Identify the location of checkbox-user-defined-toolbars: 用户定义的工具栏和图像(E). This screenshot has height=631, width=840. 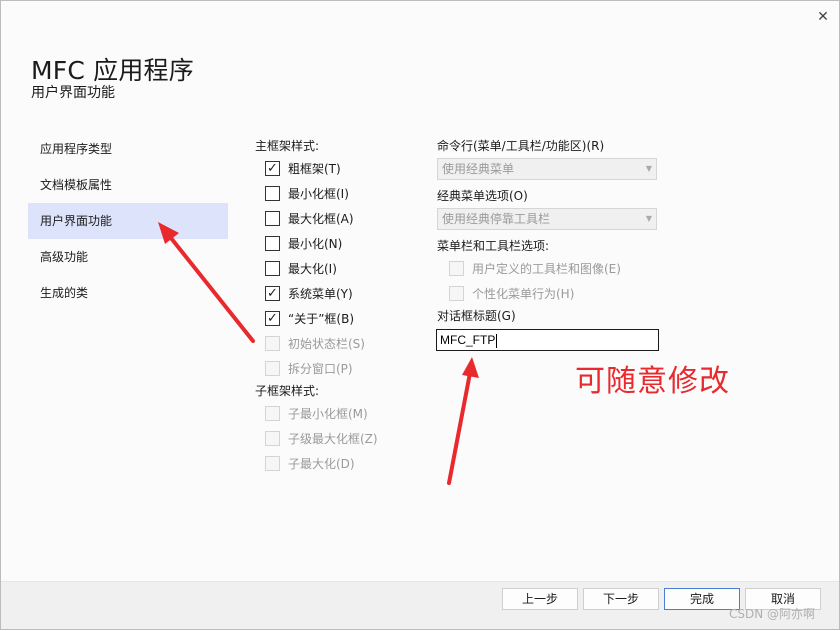
(535, 268).